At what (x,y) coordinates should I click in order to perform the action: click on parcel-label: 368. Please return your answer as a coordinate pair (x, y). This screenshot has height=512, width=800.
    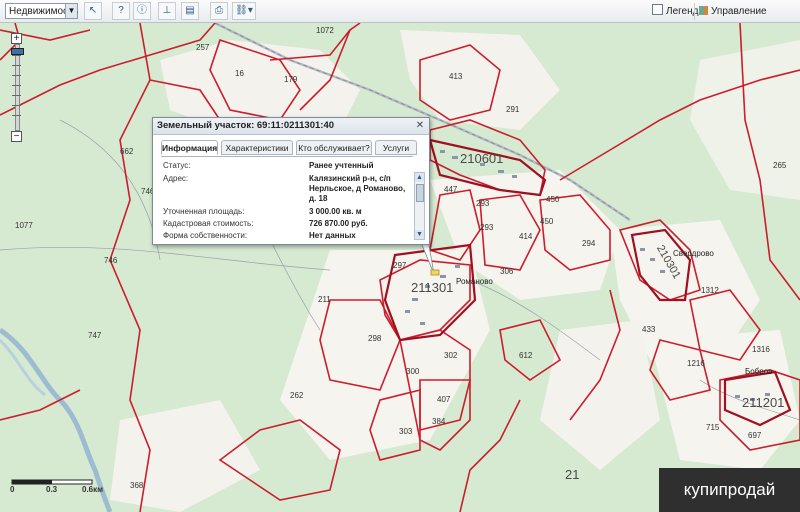
    Looking at the image, I should click on (137, 485).